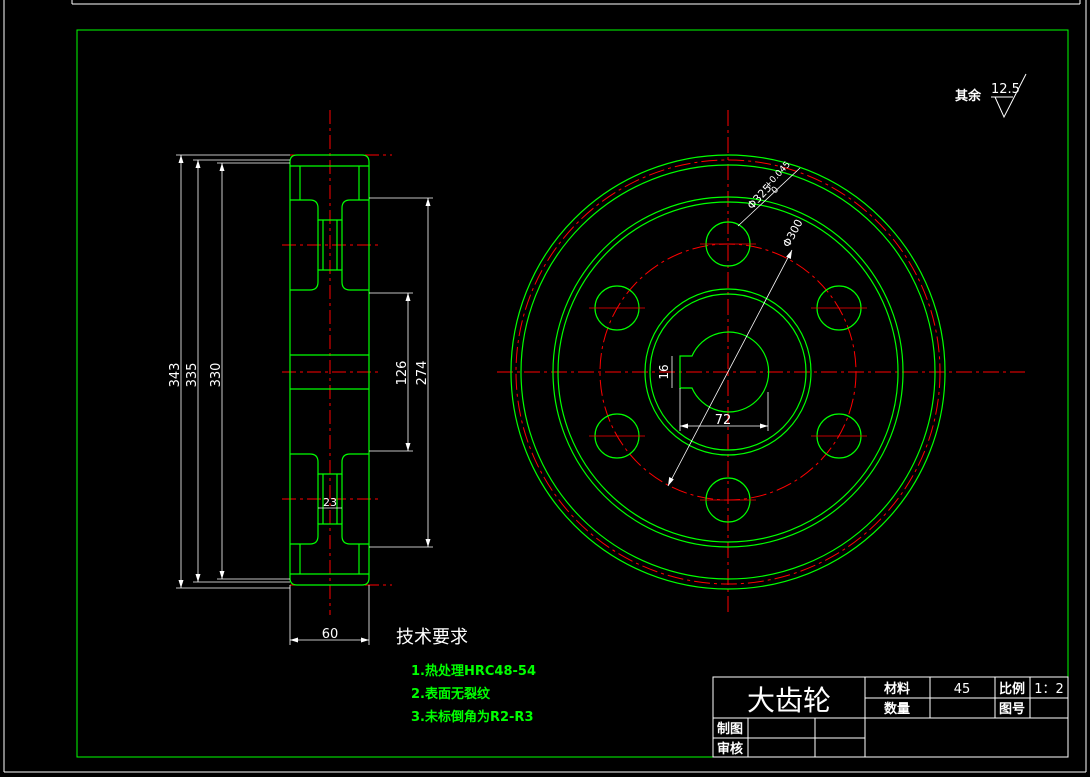 The image size is (1090, 777). What do you see at coordinates (723, 420) in the screenshot?
I see `dim-bore: 72` at bounding box center [723, 420].